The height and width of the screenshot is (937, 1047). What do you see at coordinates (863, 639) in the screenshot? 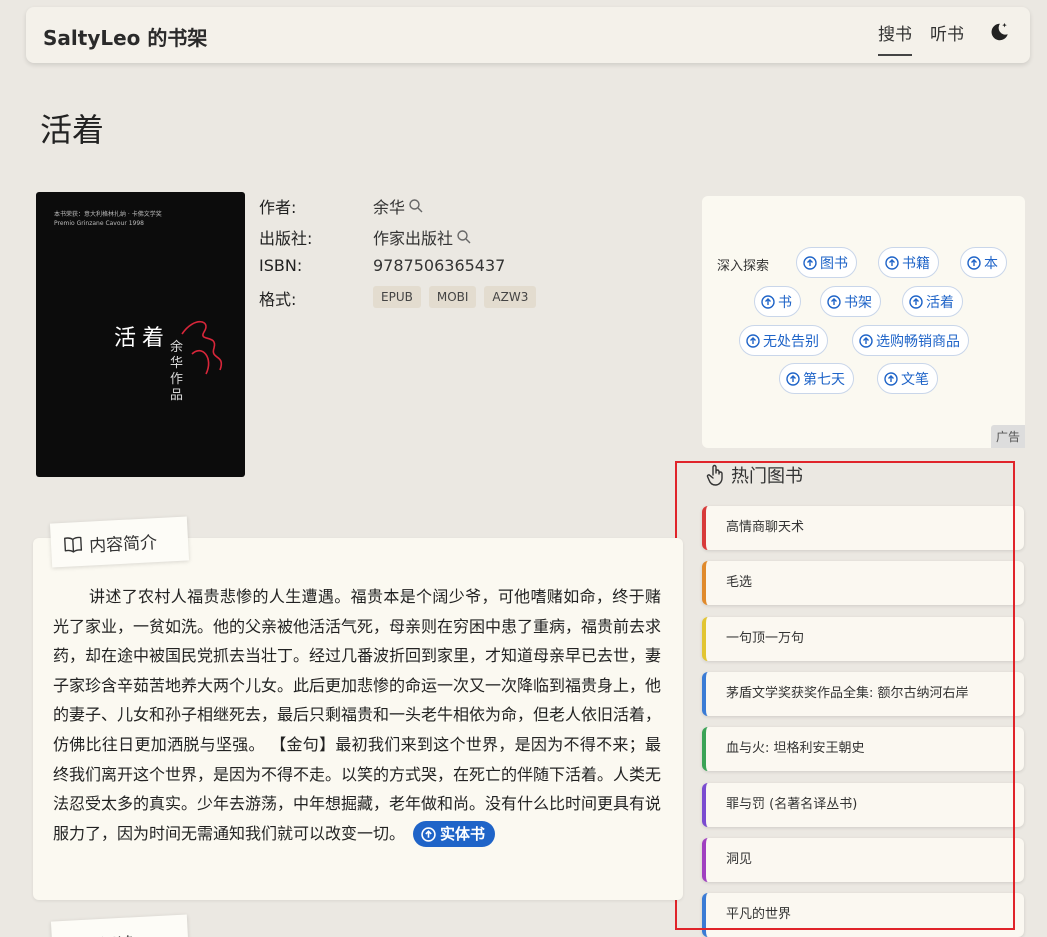
I see `hot-book-item: 一句顶一万句` at bounding box center [863, 639].